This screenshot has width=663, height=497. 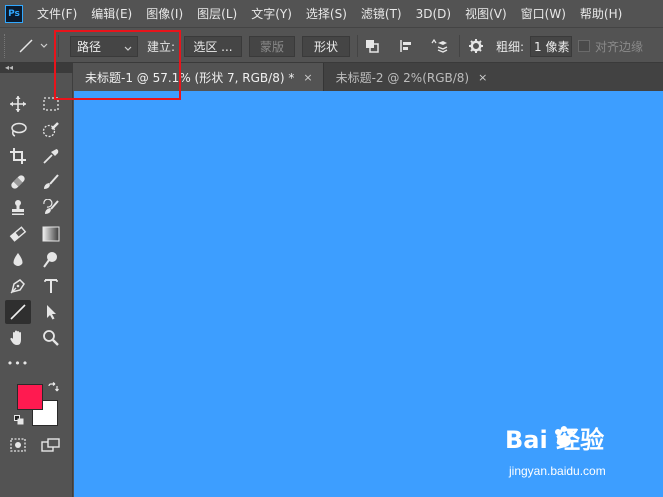 What do you see at coordinates (18, 130) in the screenshot?
I see `lasso-tool-icon` at bounding box center [18, 130].